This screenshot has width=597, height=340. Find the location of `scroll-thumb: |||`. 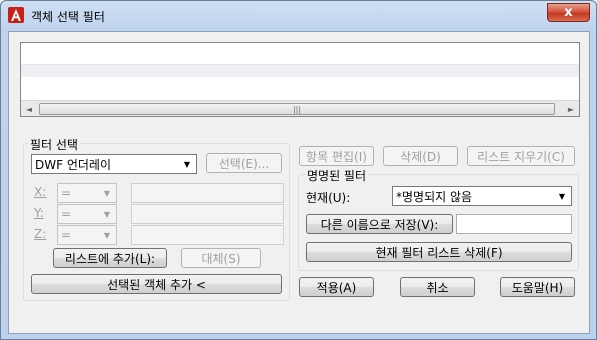

scroll-thumb: ||| is located at coordinates (297, 109).